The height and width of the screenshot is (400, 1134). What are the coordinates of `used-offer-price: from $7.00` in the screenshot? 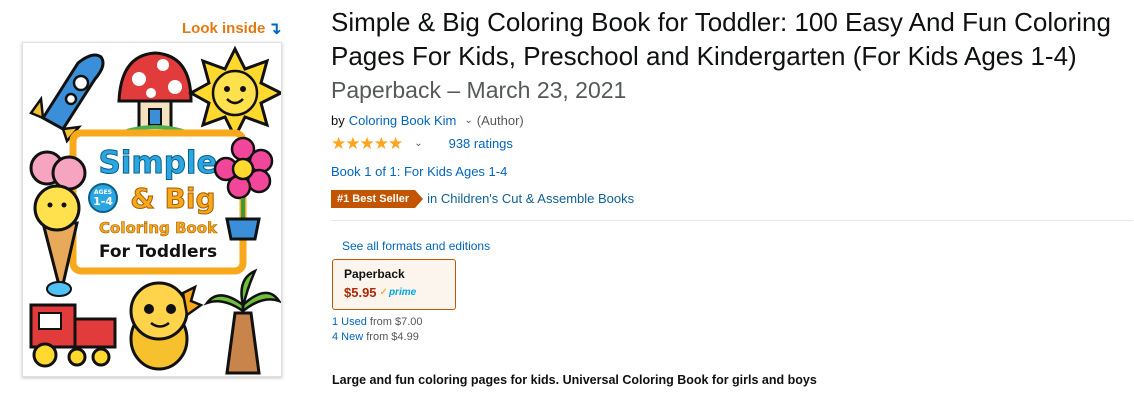 It's located at (396, 322).